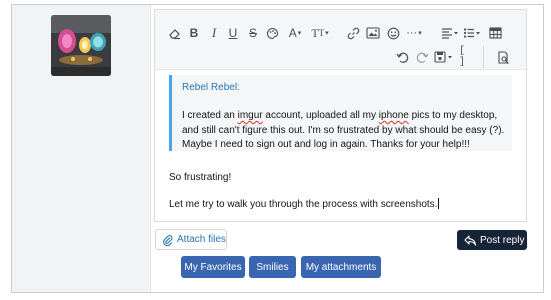 This screenshot has width=551, height=300. What do you see at coordinates (201, 239) in the screenshot?
I see `attach-files-label: Attach files` at bounding box center [201, 239].